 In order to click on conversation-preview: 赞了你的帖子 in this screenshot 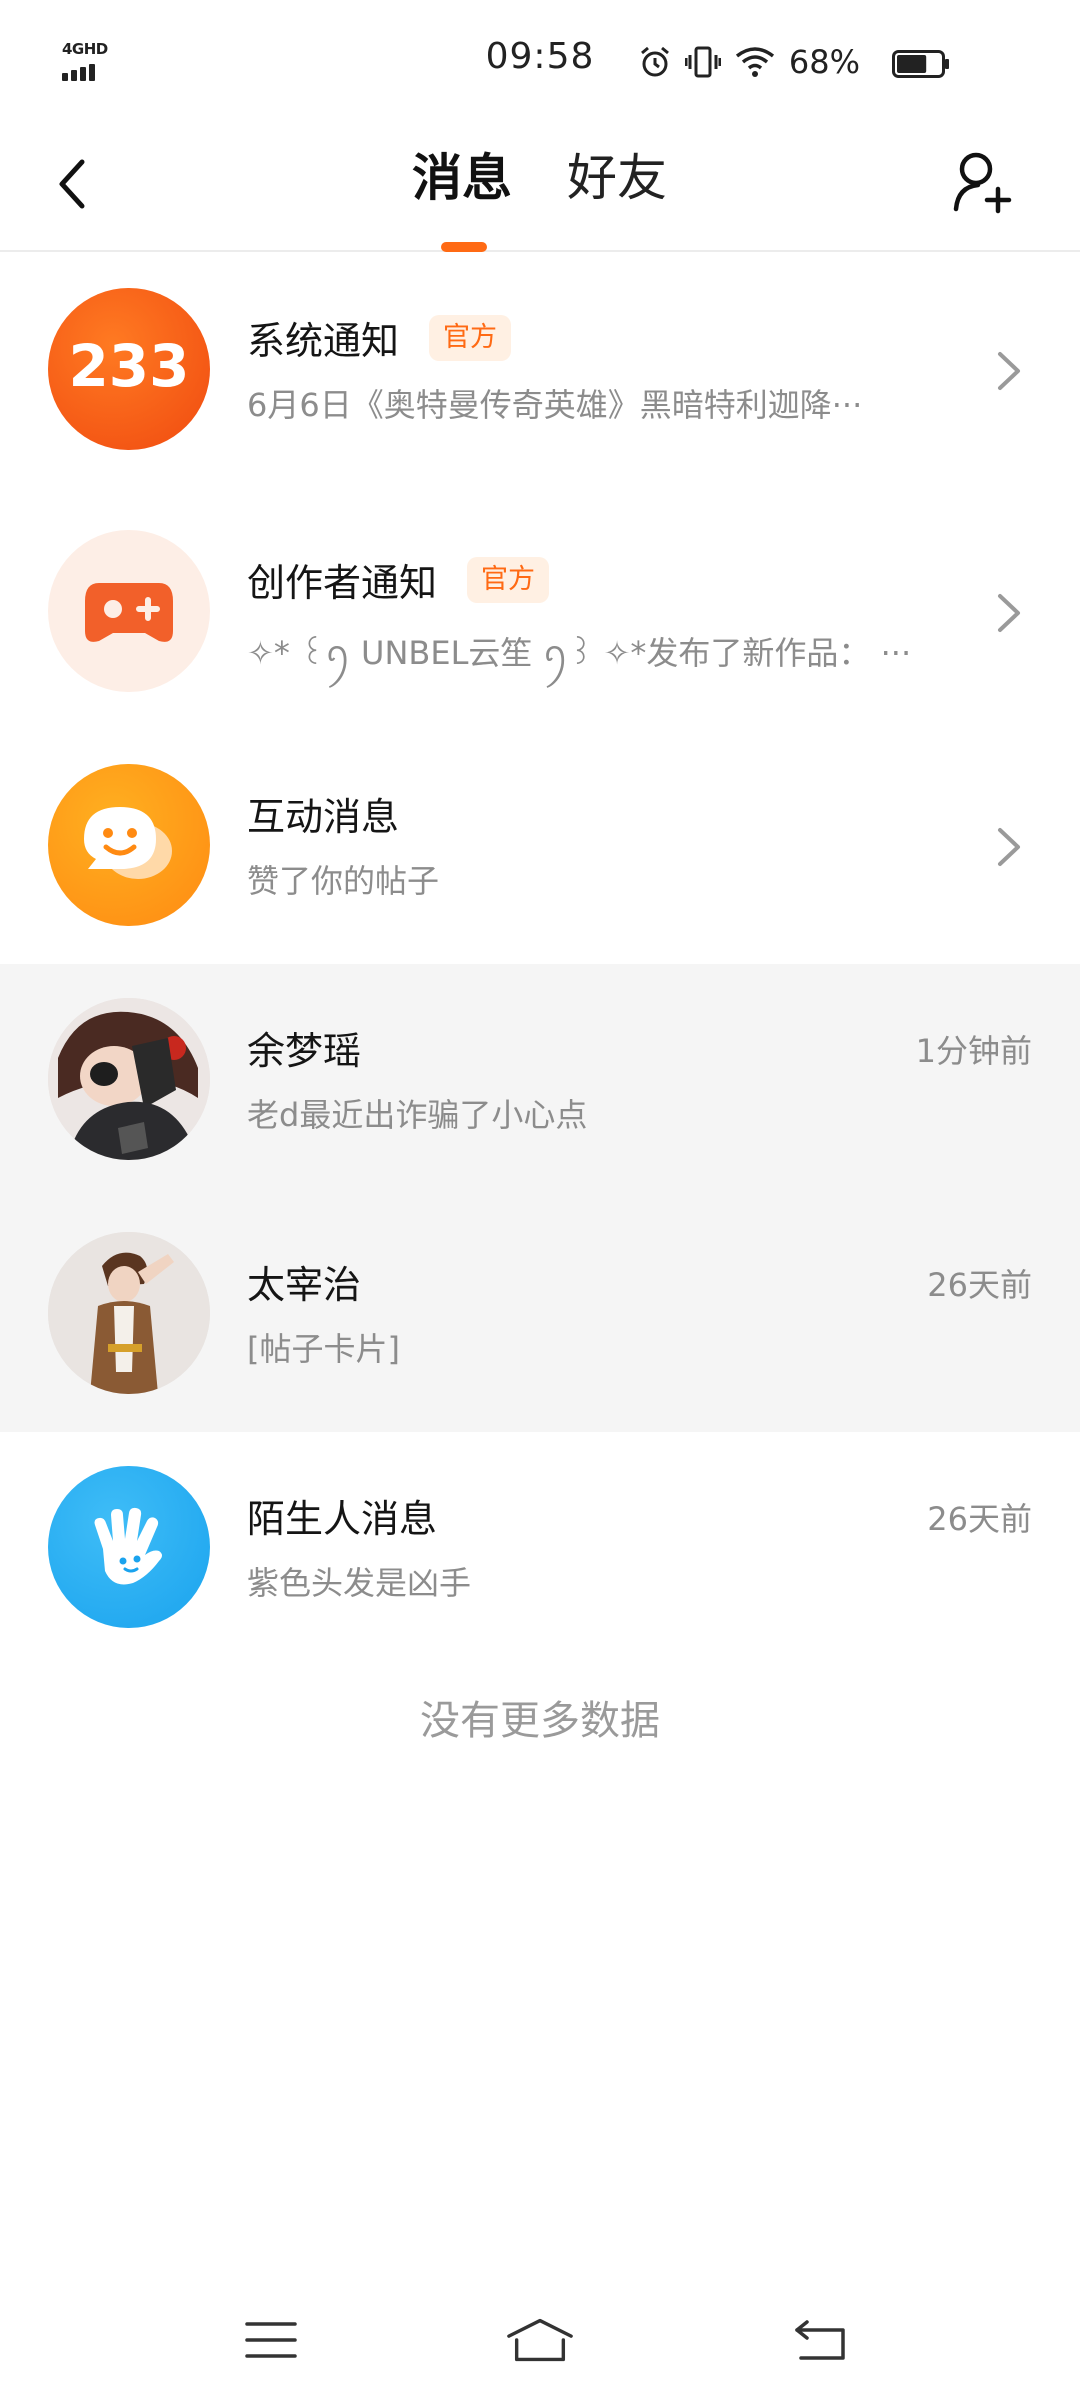, I will do `click(343, 881)`.